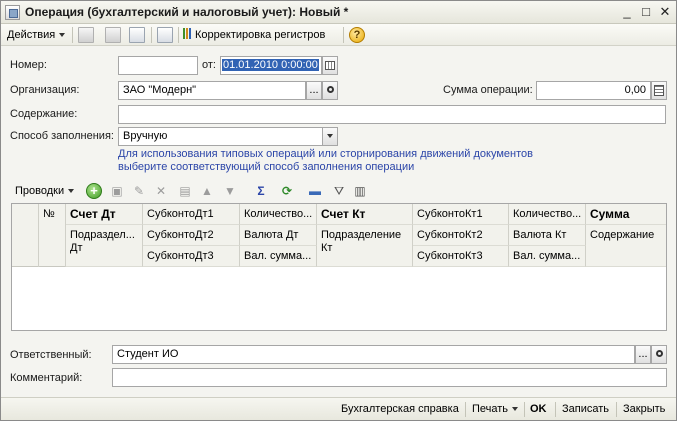  I want to click on post-document-icon, so click(86, 35).